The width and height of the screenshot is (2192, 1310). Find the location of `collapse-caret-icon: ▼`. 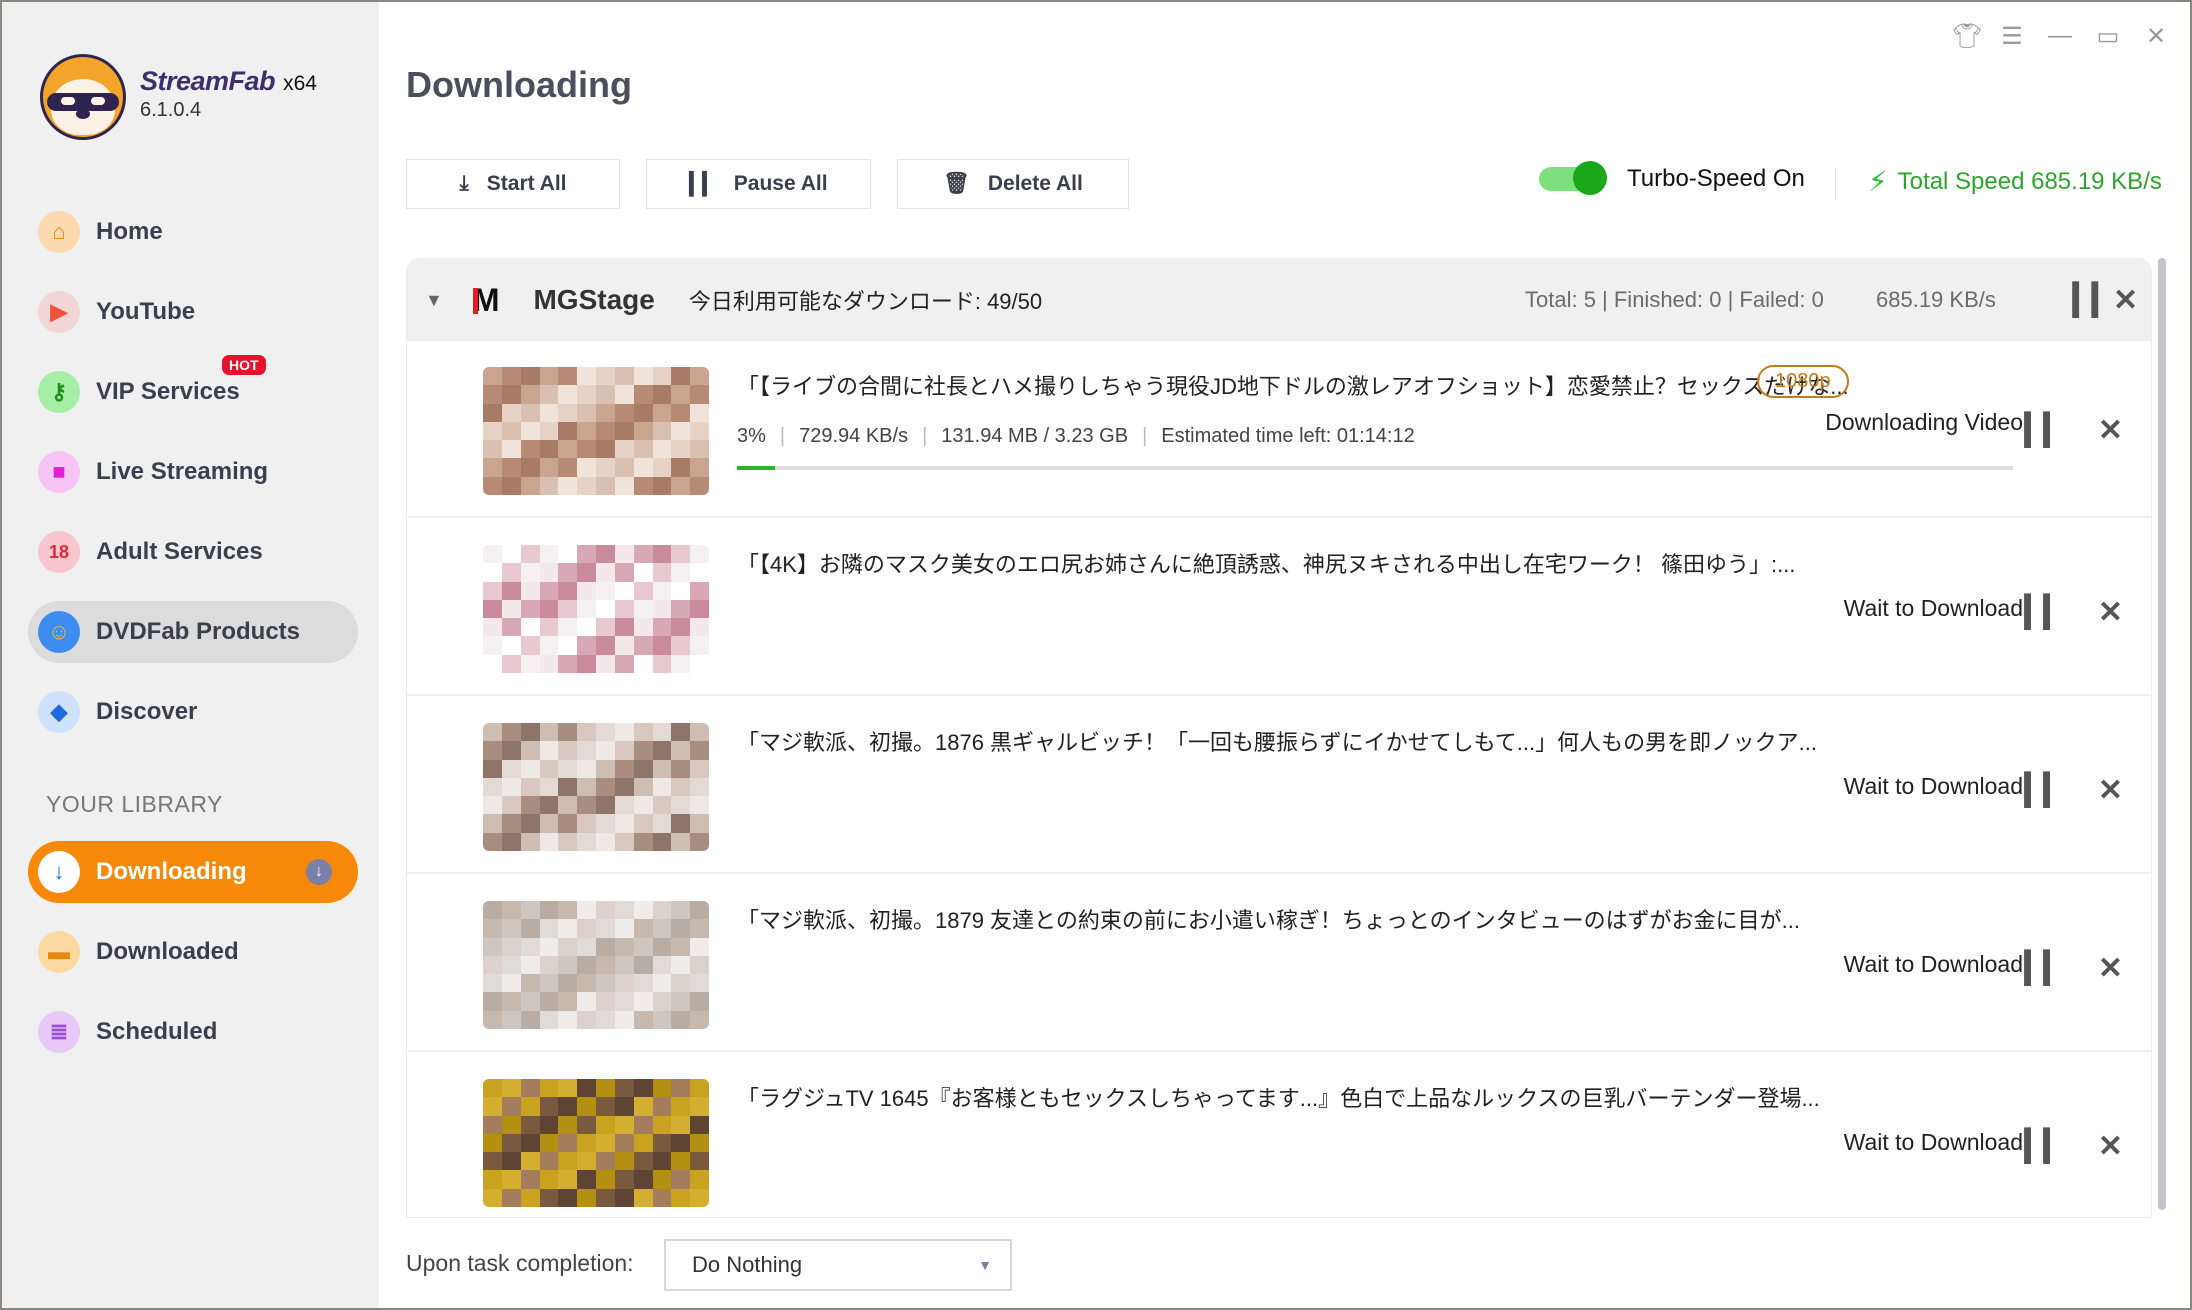

collapse-caret-icon: ▼ is located at coordinates (434, 300).